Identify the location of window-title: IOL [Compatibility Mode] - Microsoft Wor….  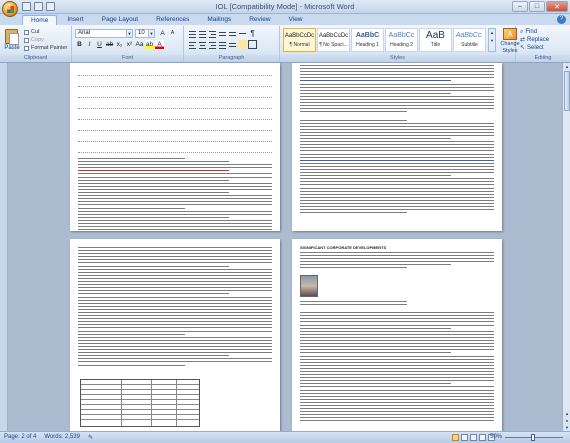
(285, 6).